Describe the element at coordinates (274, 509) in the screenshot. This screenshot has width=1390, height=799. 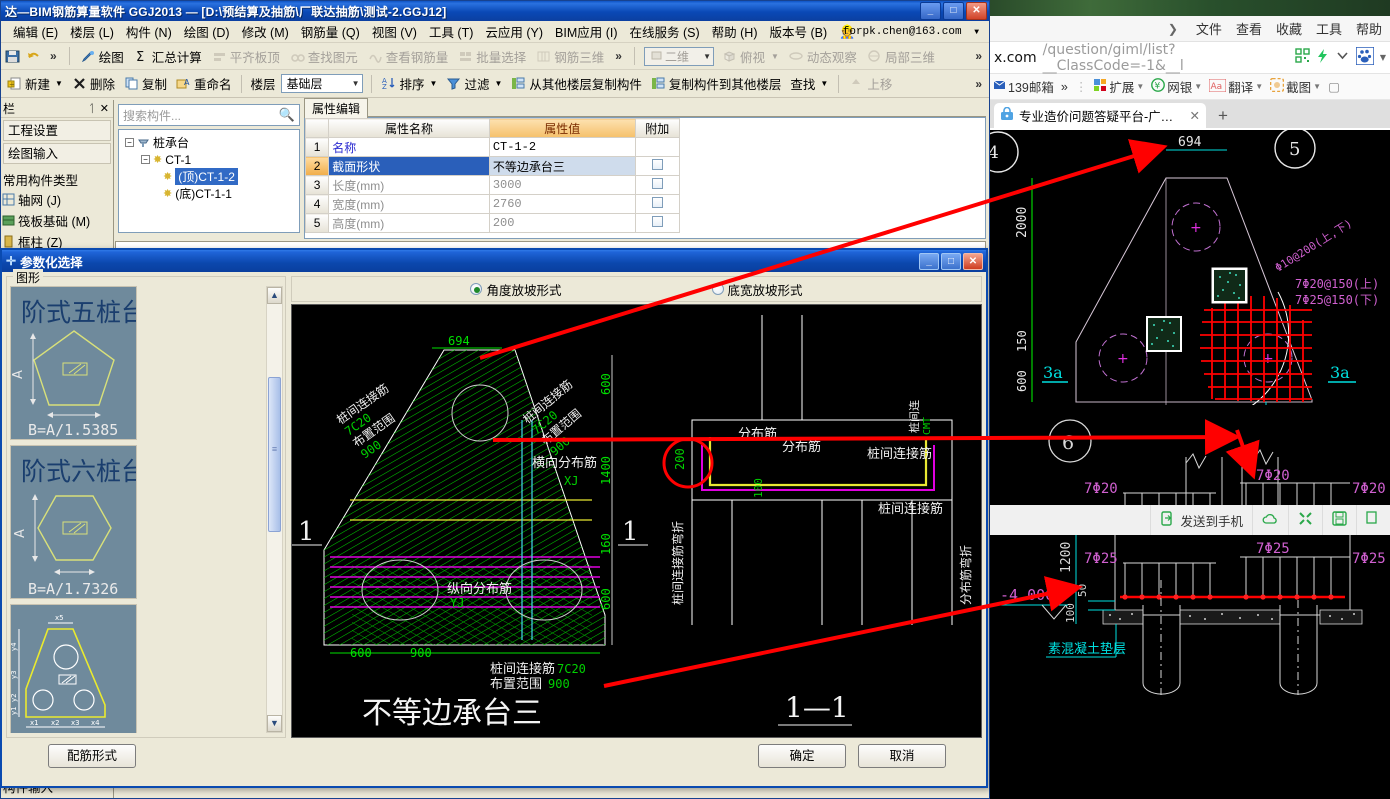
I see `shape-gallery-scrollbar: ▲ ▼` at that location.